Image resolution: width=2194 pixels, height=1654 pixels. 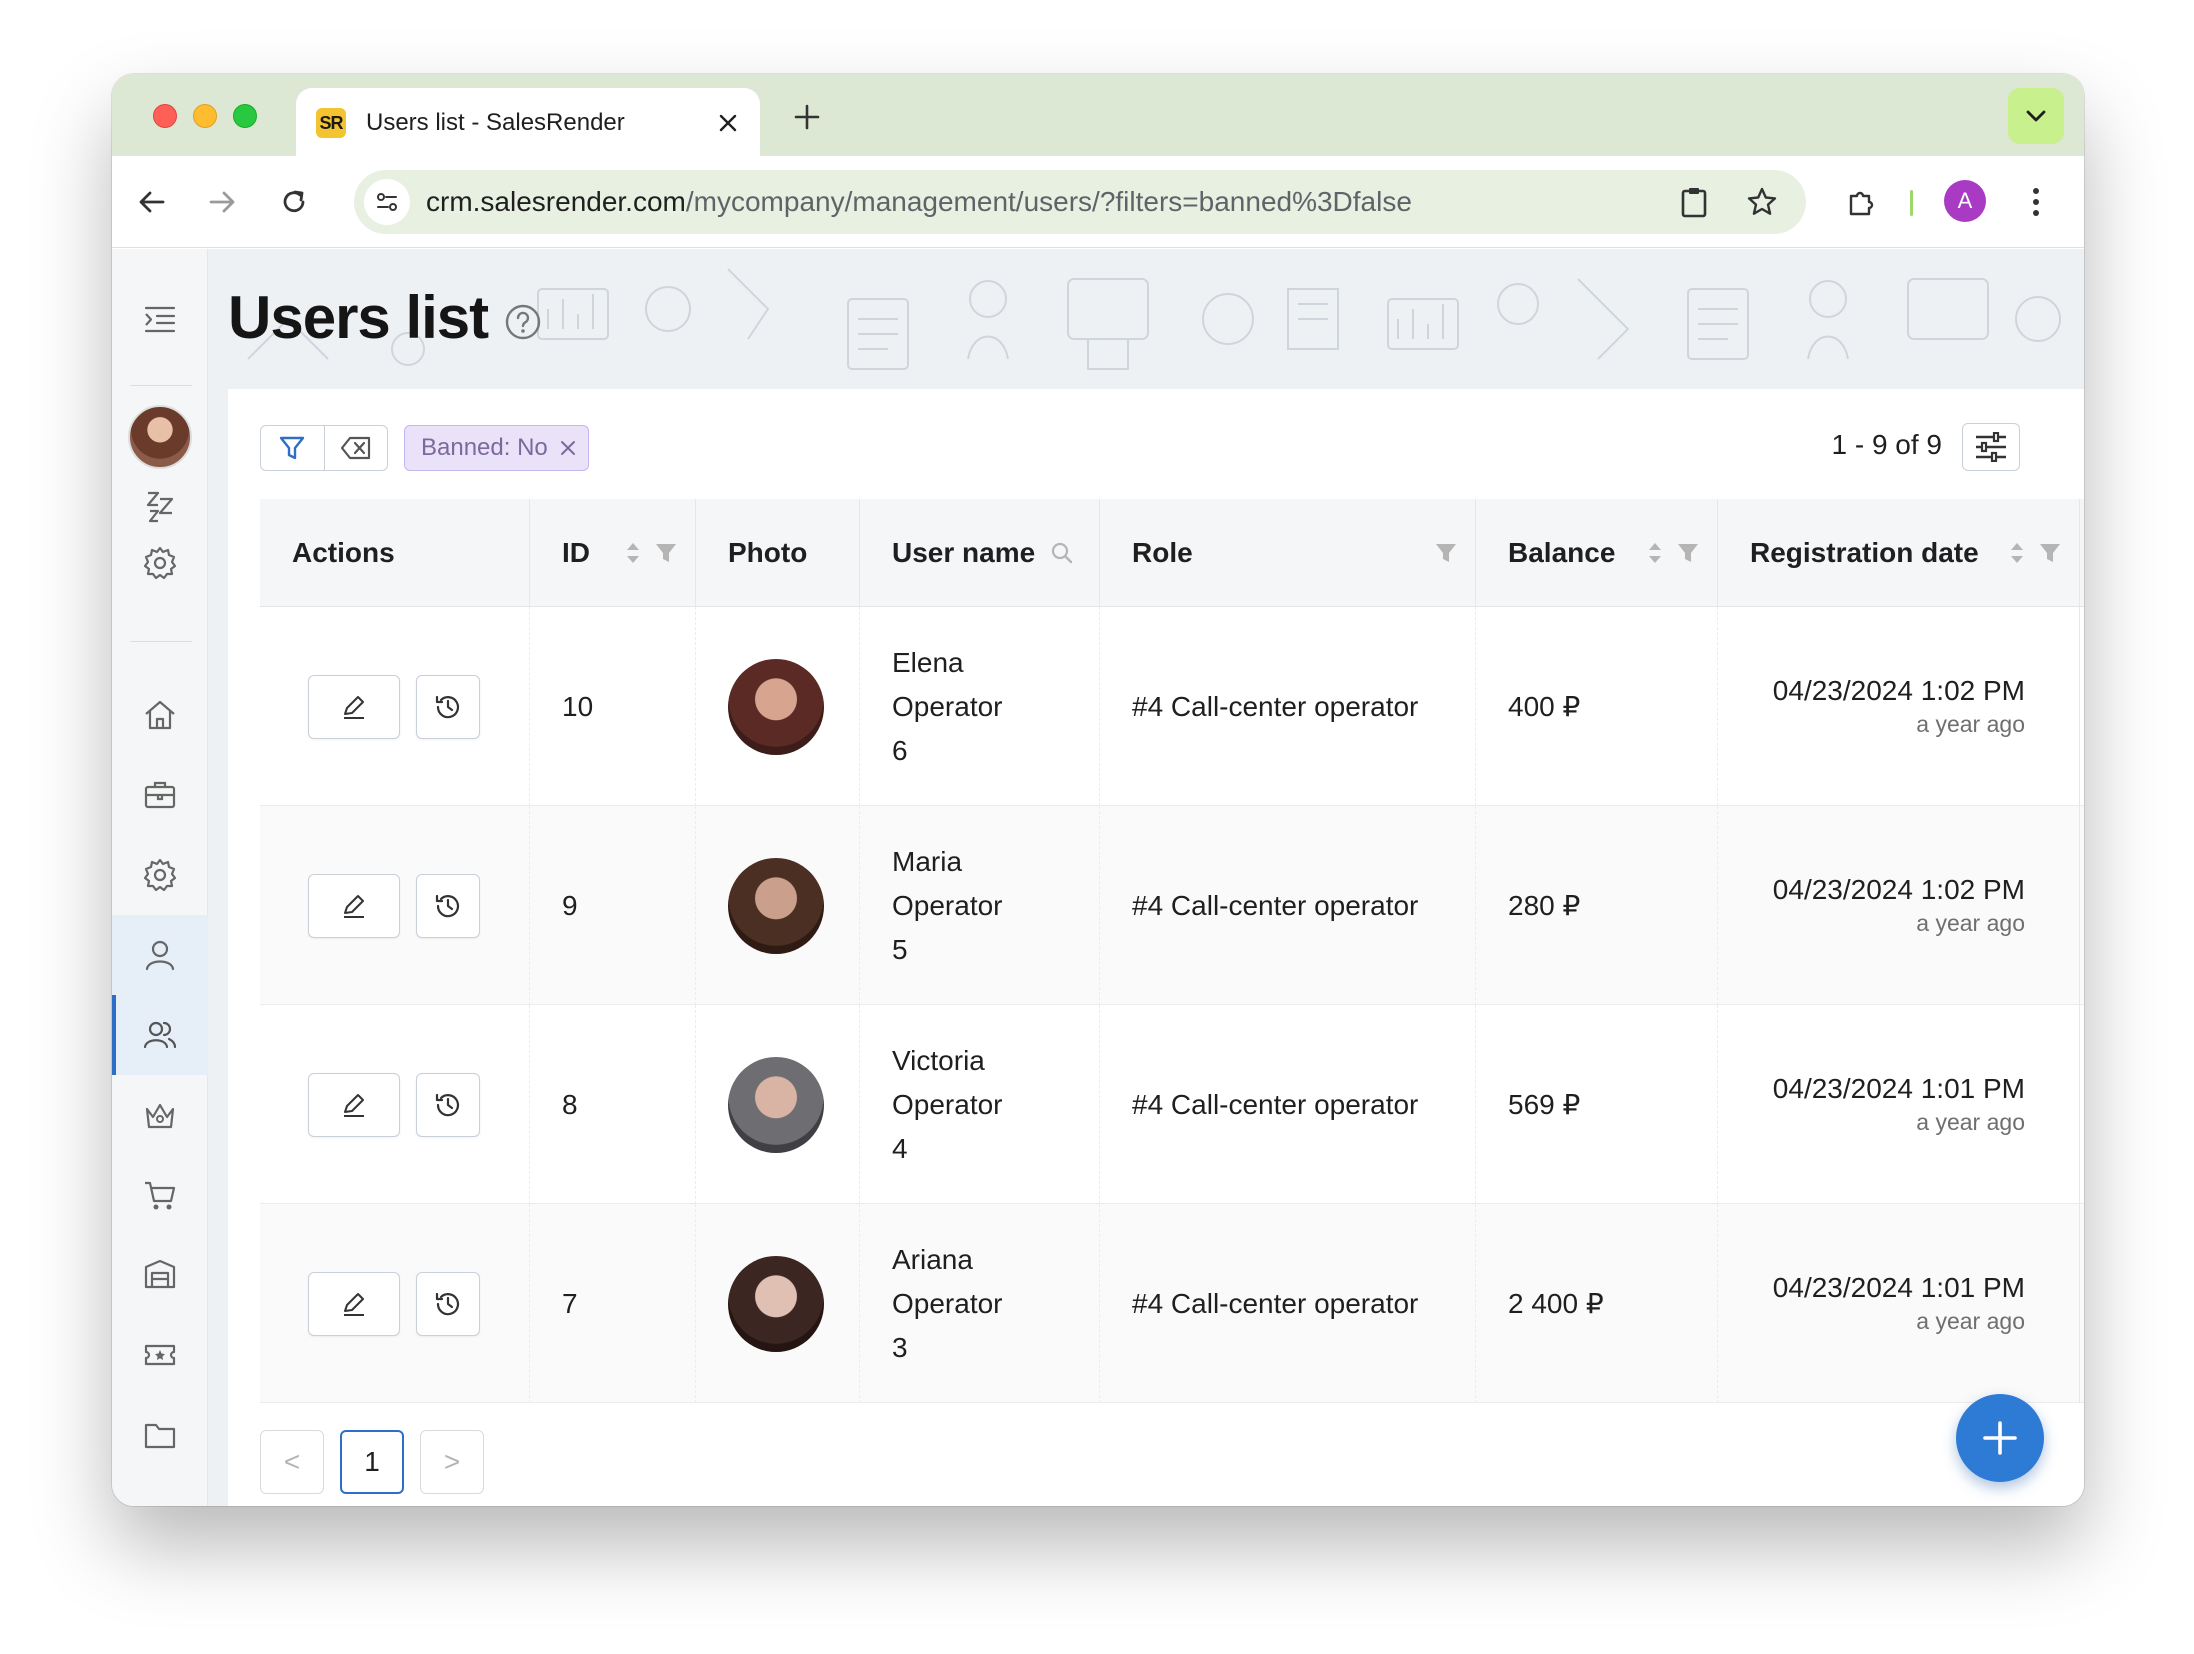 What do you see at coordinates (1694, 202) in the screenshot?
I see `clipboard-button` at bounding box center [1694, 202].